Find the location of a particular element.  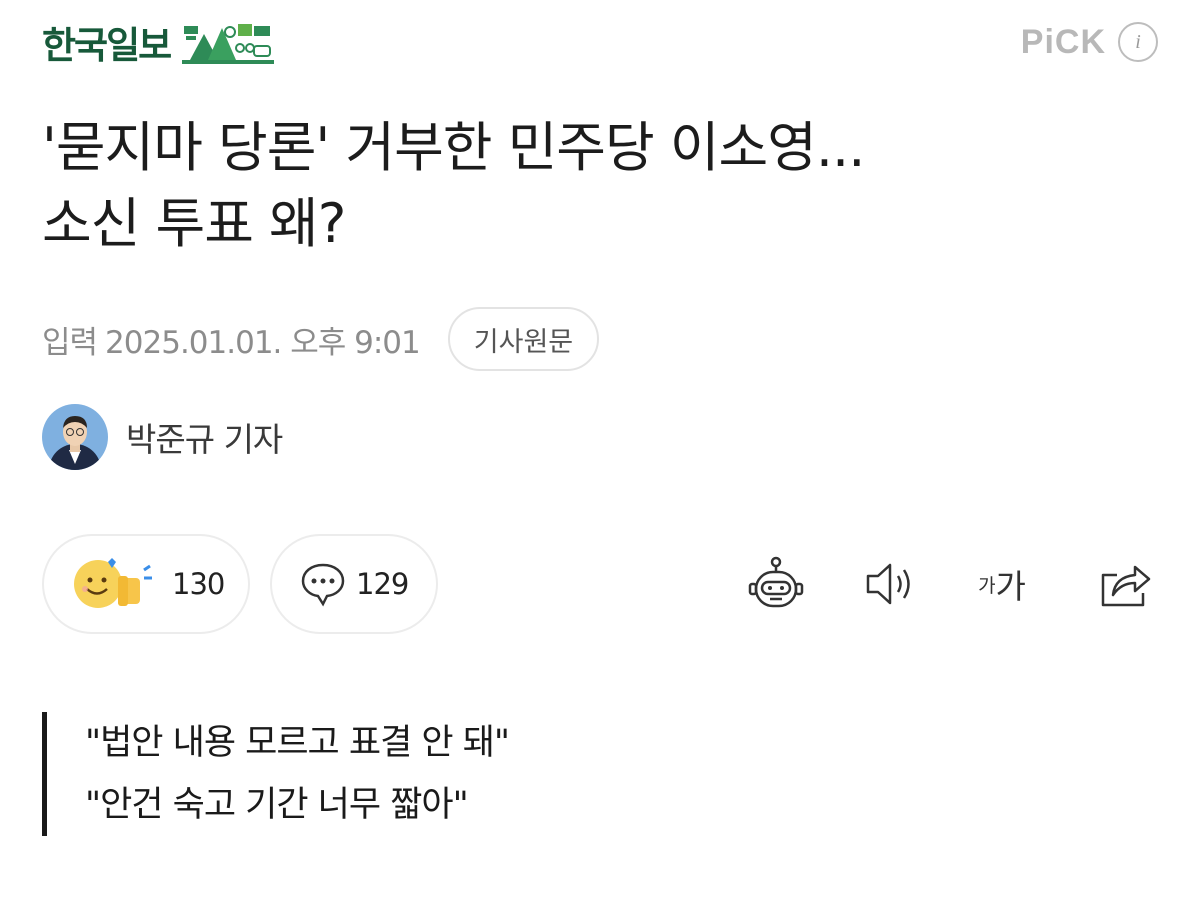

share-button is located at coordinates (1124, 584).